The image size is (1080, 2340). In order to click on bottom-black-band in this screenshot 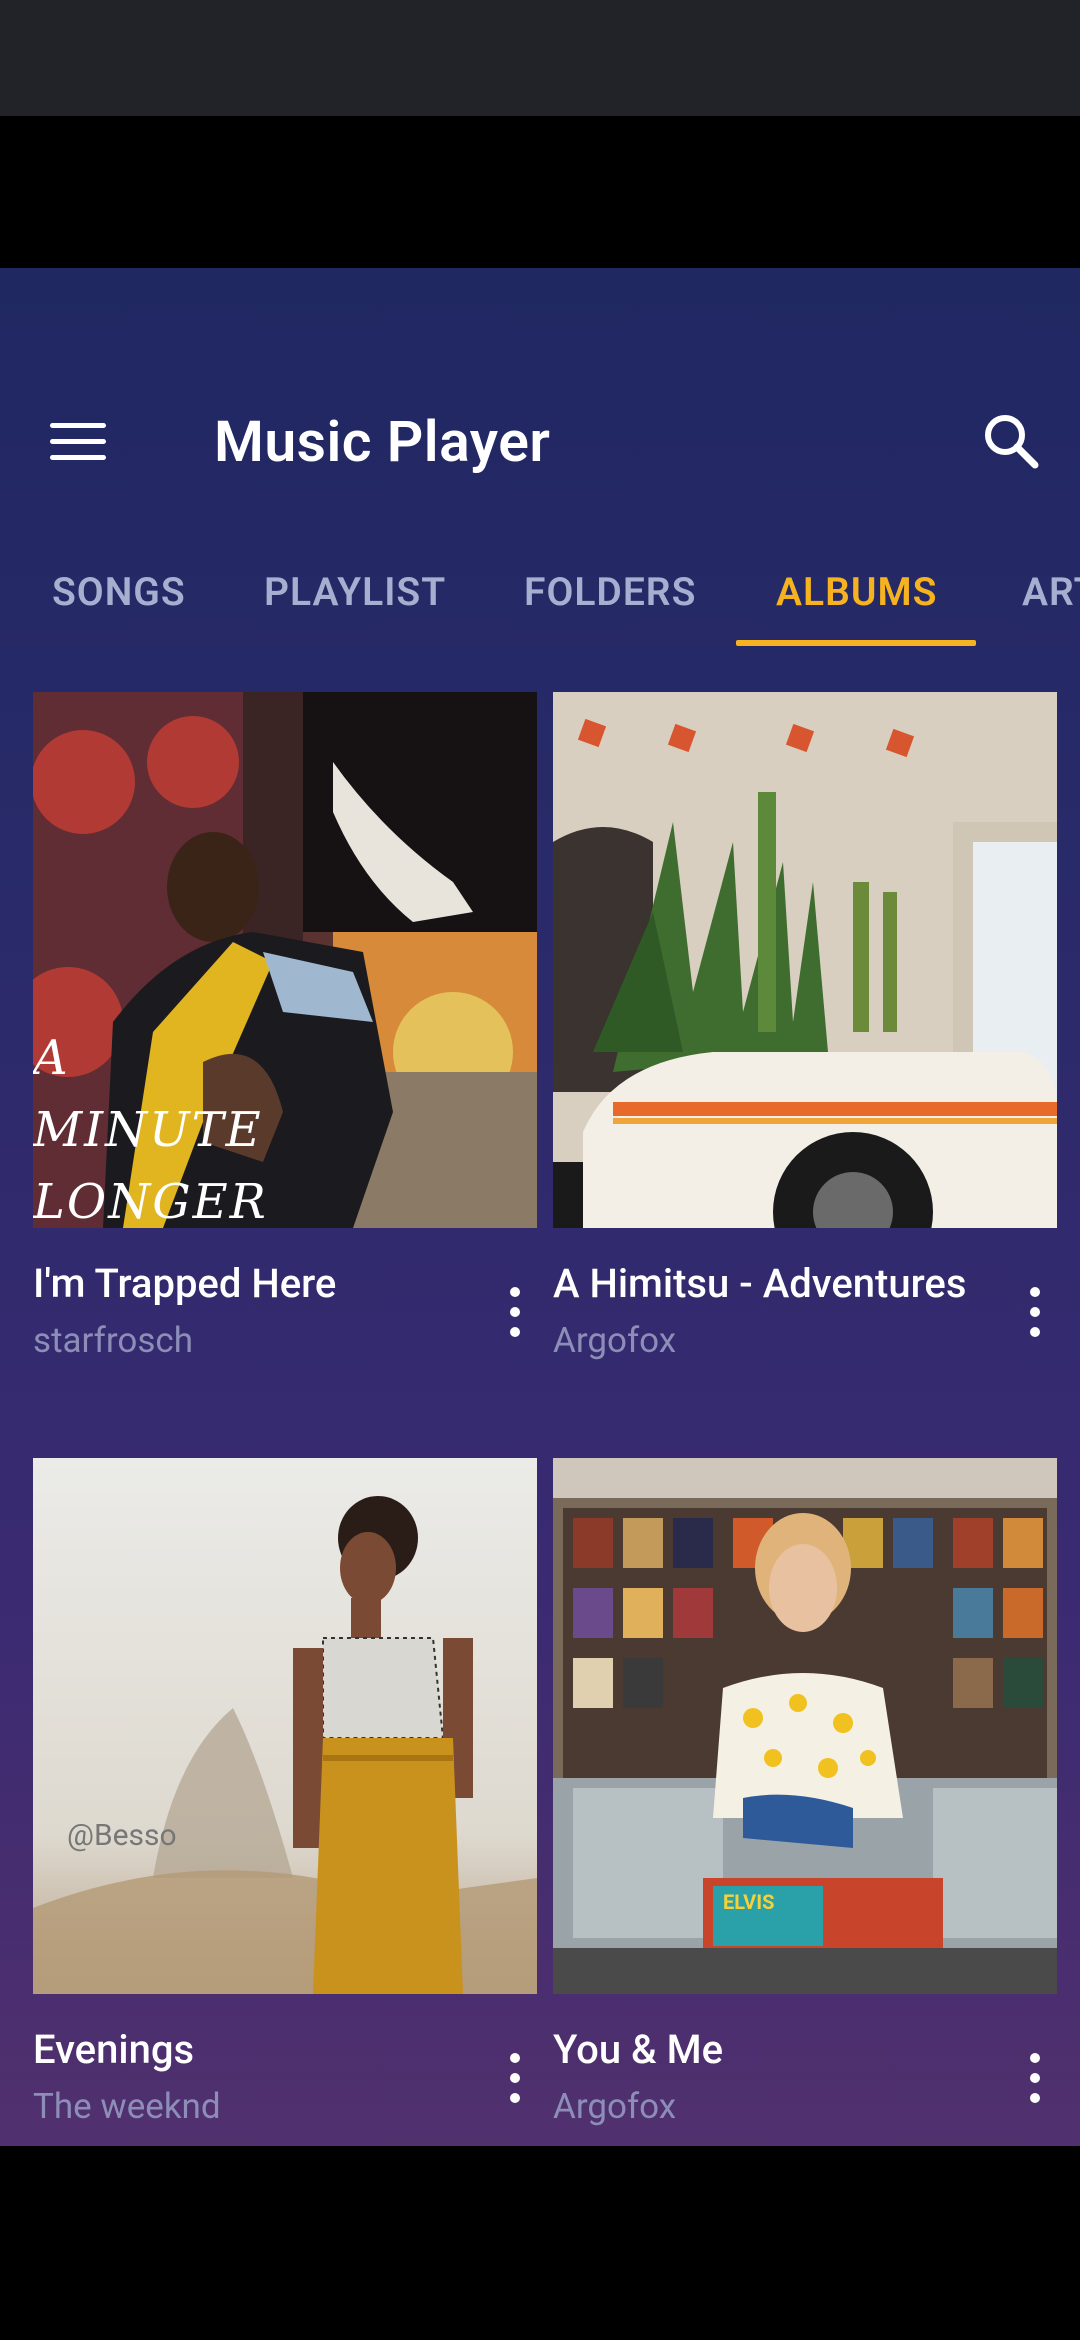, I will do `click(540, 2243)`.